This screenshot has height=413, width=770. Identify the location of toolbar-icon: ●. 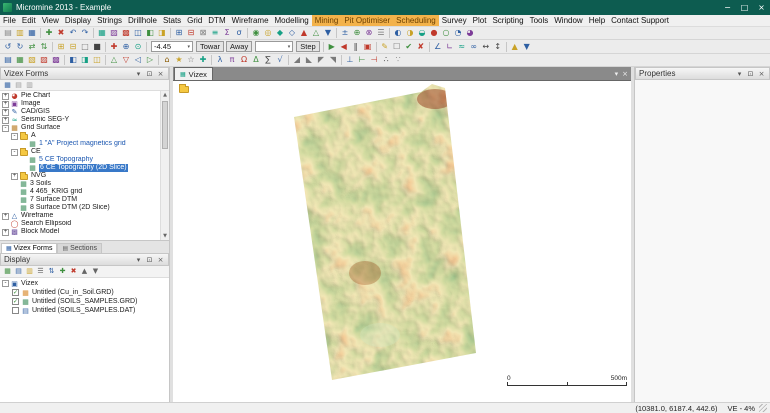
(434, 33).